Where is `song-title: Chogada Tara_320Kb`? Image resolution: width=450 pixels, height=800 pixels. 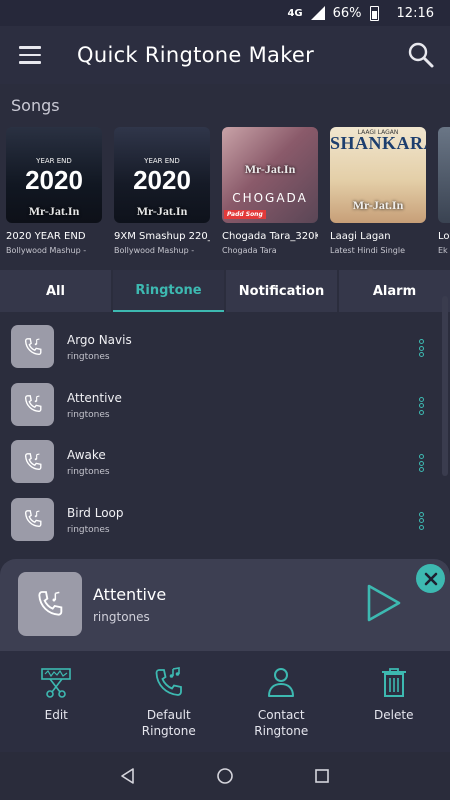
song-title: Chogada Tara_320Kb is located at coordinates (270, 236).